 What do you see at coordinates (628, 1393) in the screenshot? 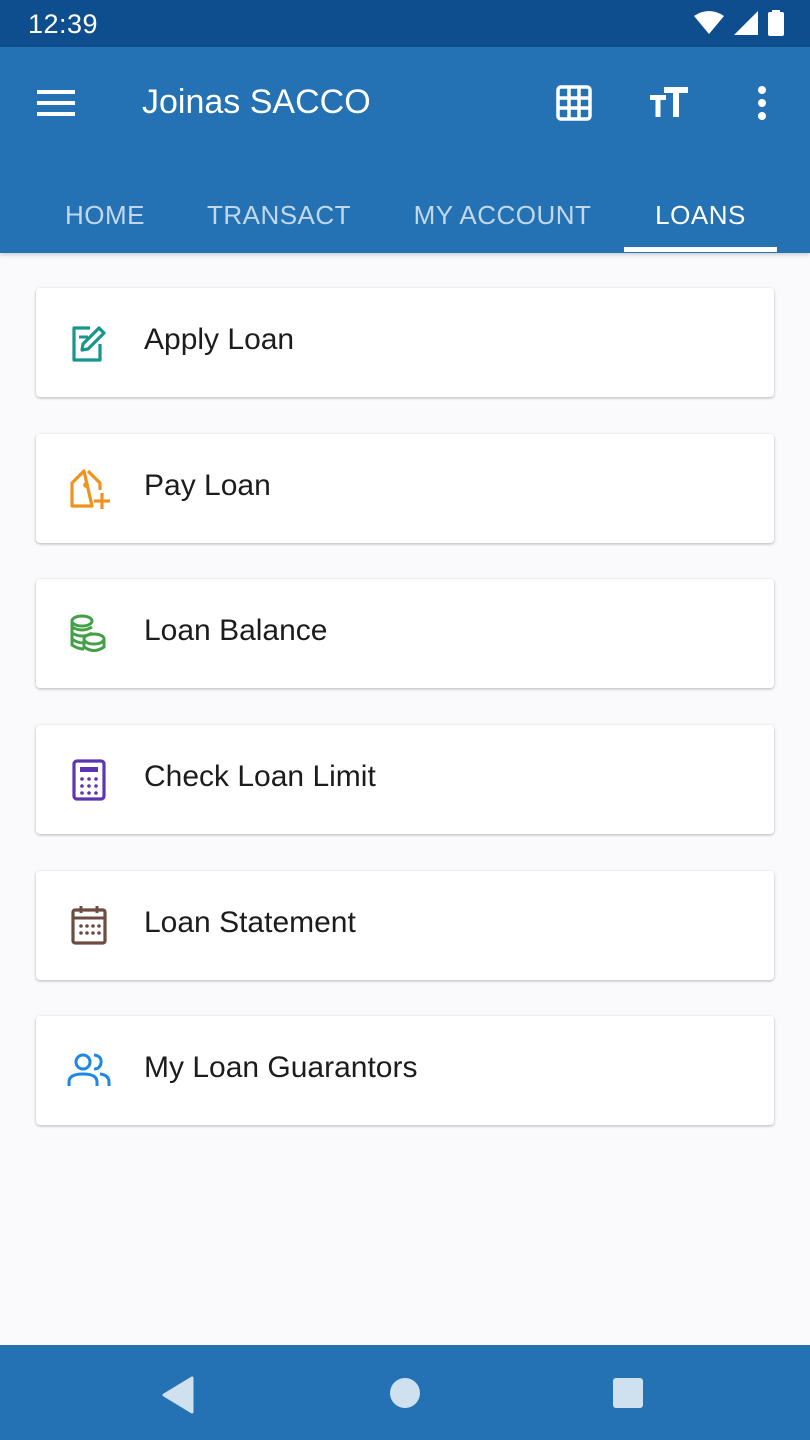
I see `recent-apps-icon` at bounding box center [628, 1393].